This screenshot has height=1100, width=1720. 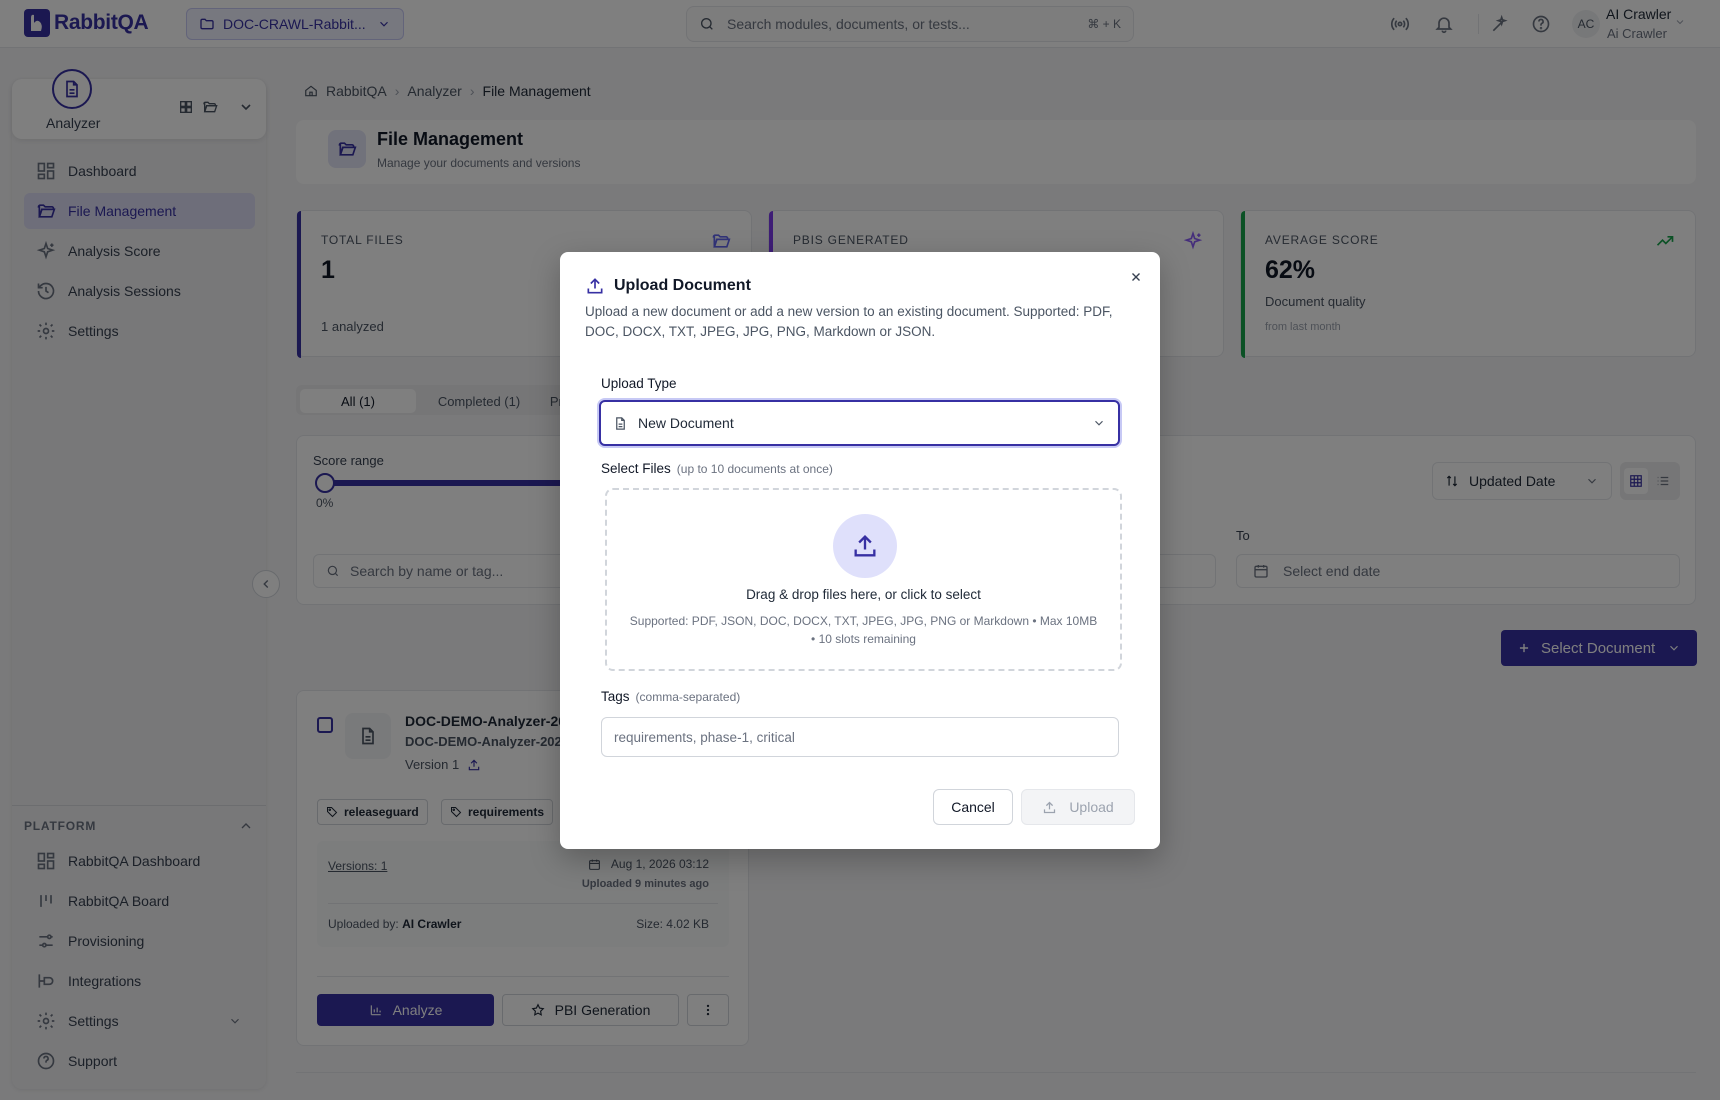 I want to click on select-files-label-text: Select Files, so click(x=636, y=468).